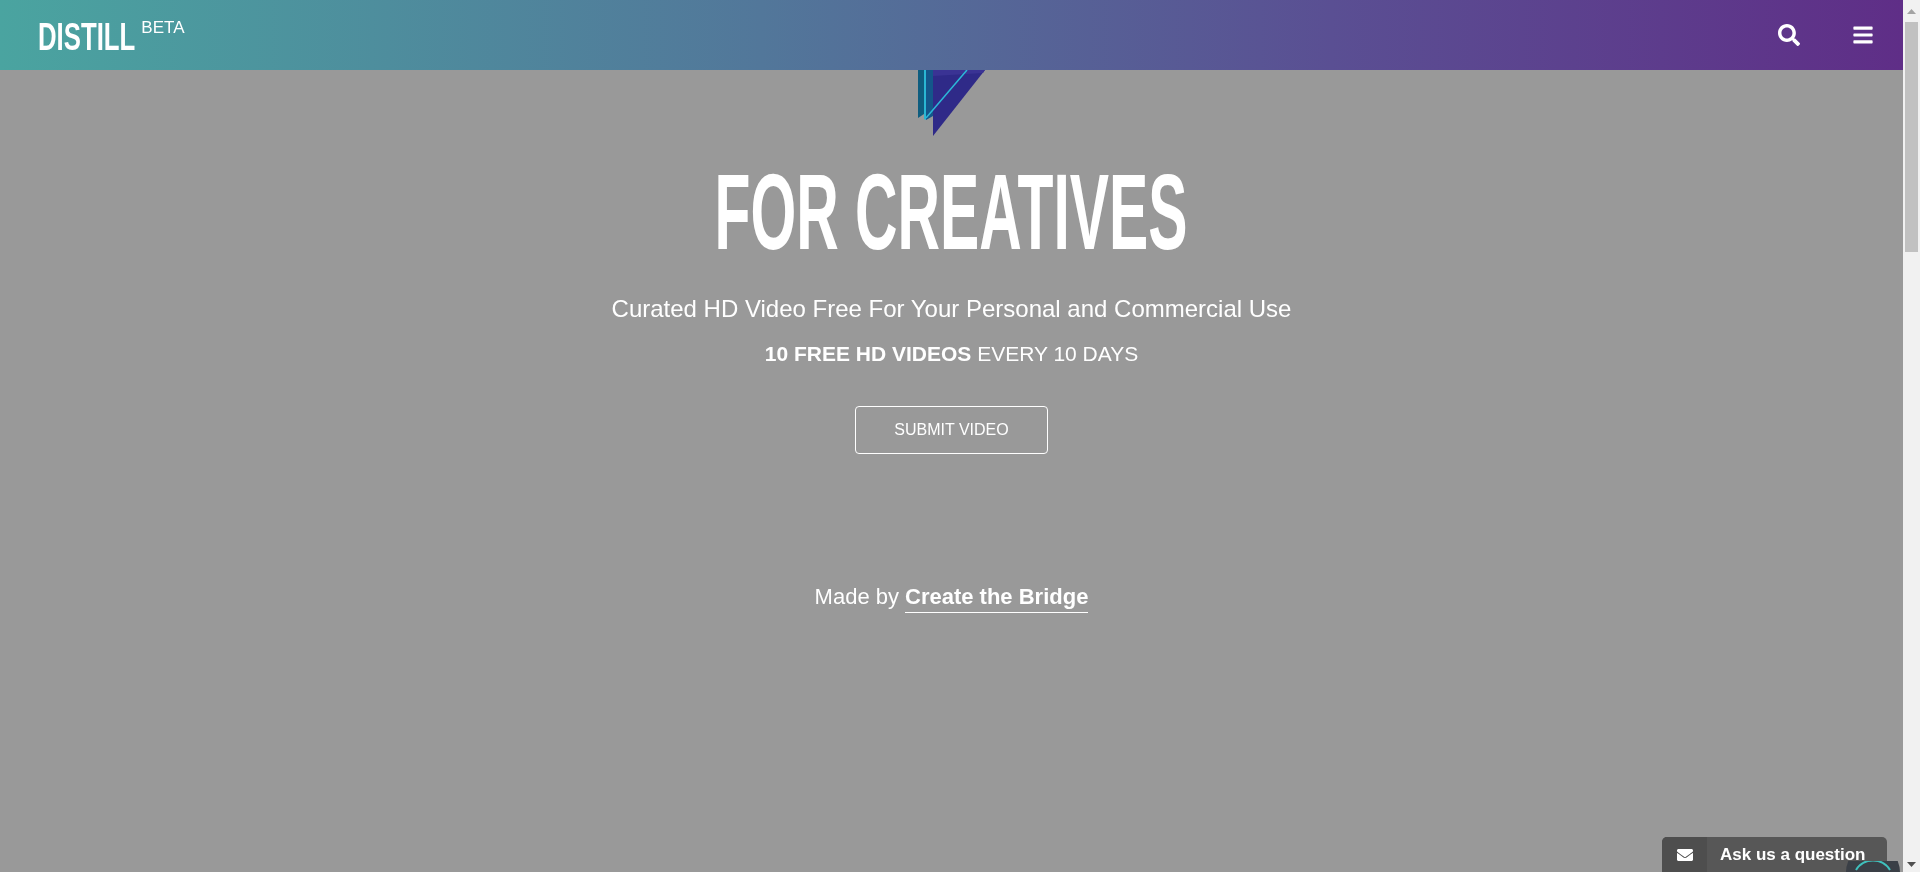  I want to click on chat-widget: Ask us a question, so click(1774, 854).